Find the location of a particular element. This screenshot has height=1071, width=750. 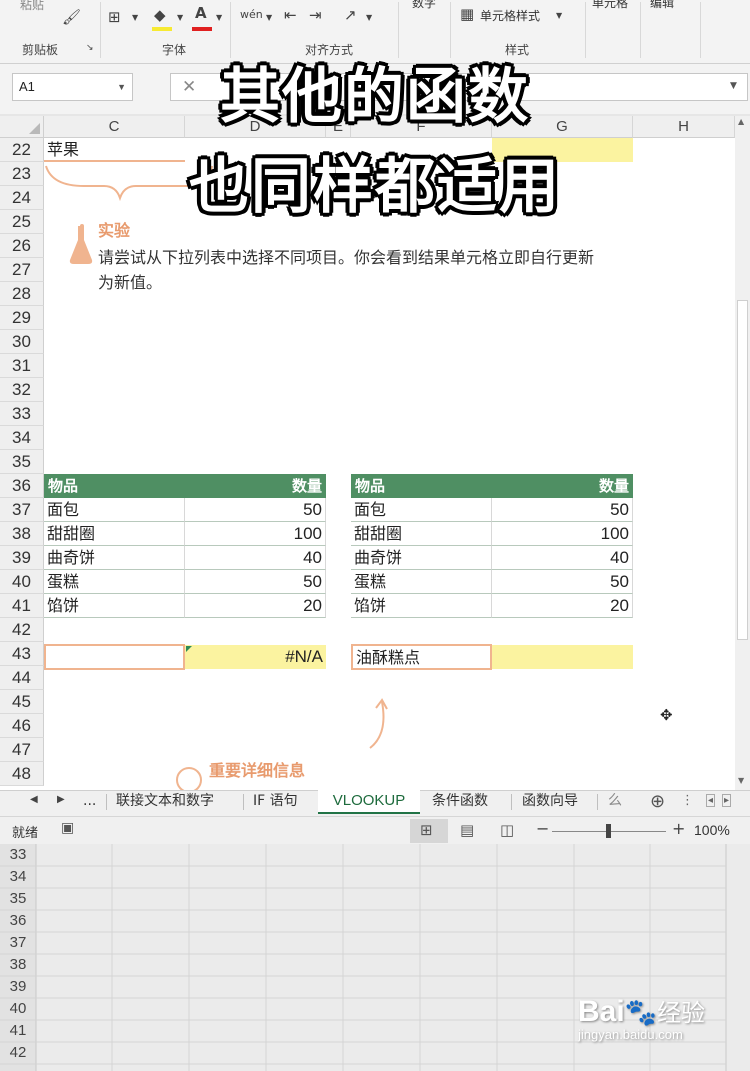

row-header: 29 is located at coordinates (22, 318).